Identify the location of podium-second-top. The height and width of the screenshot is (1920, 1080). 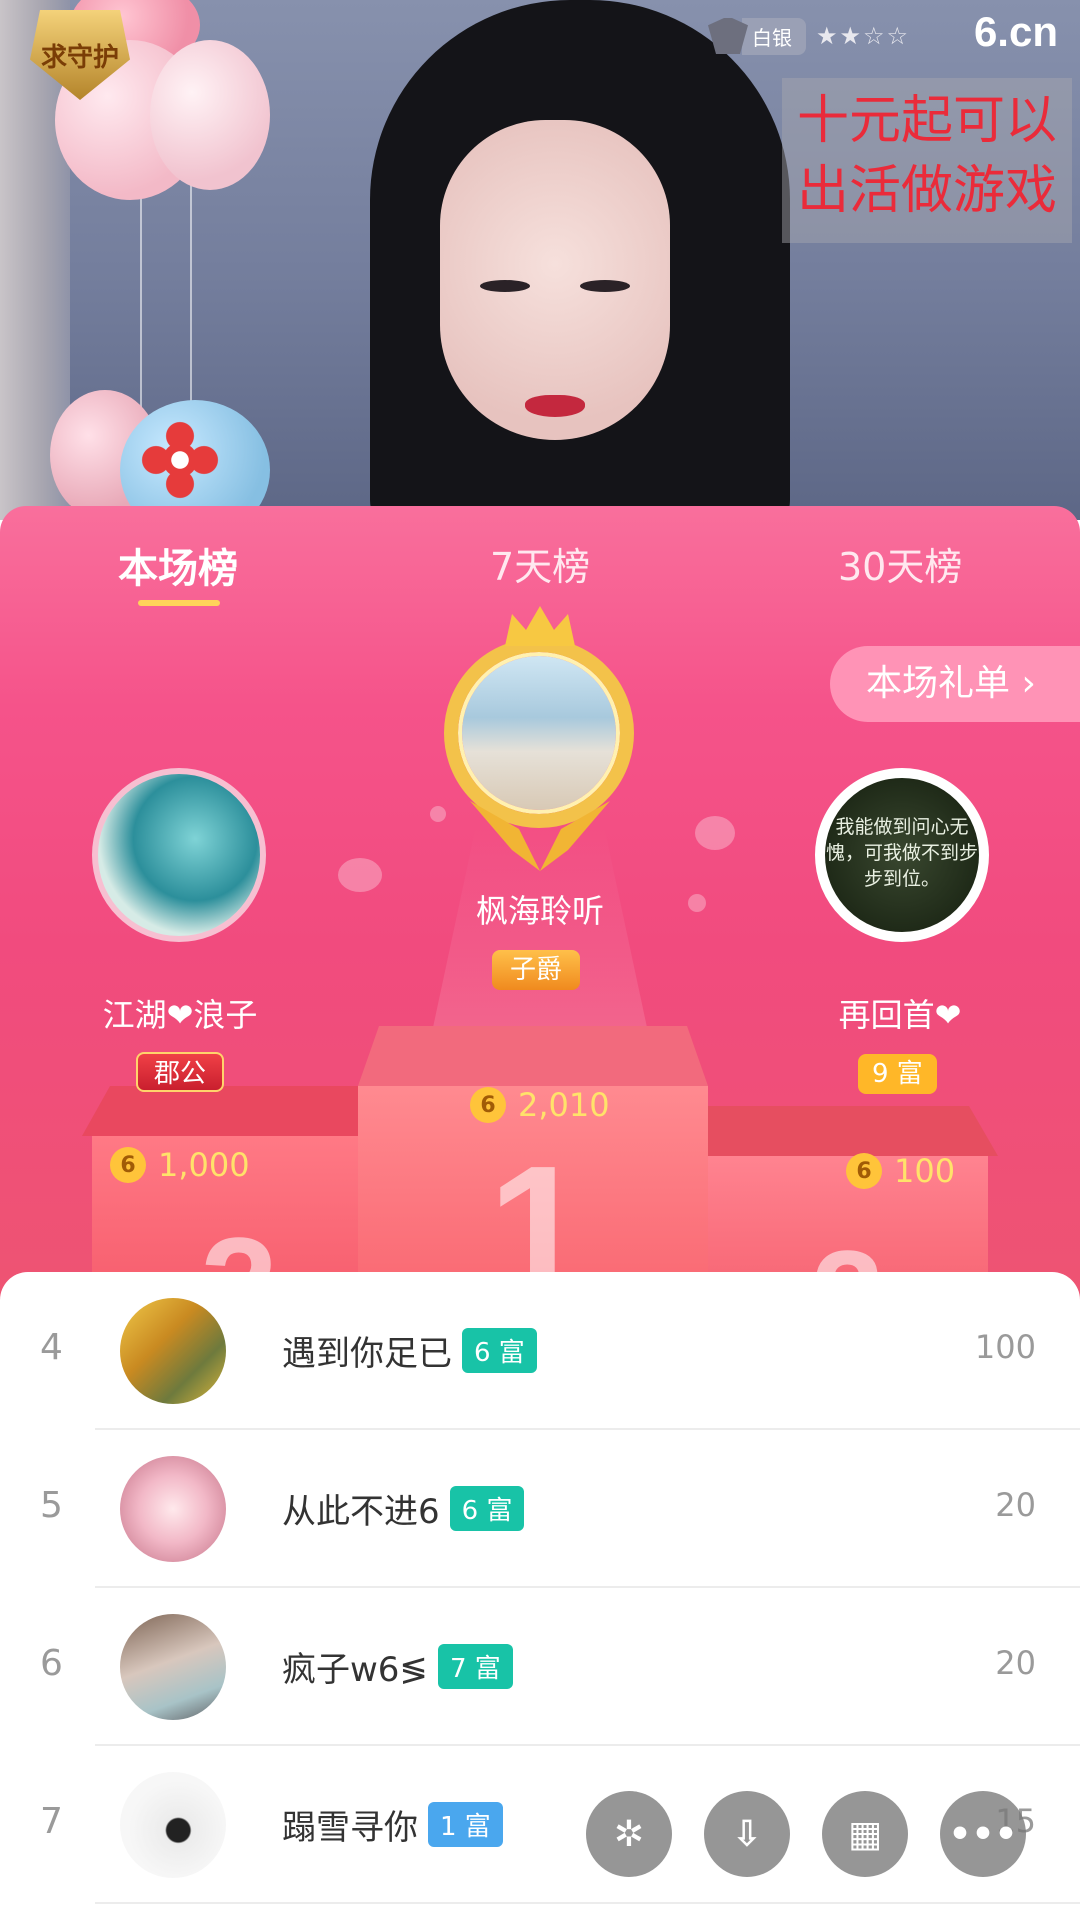
(222, 1111).